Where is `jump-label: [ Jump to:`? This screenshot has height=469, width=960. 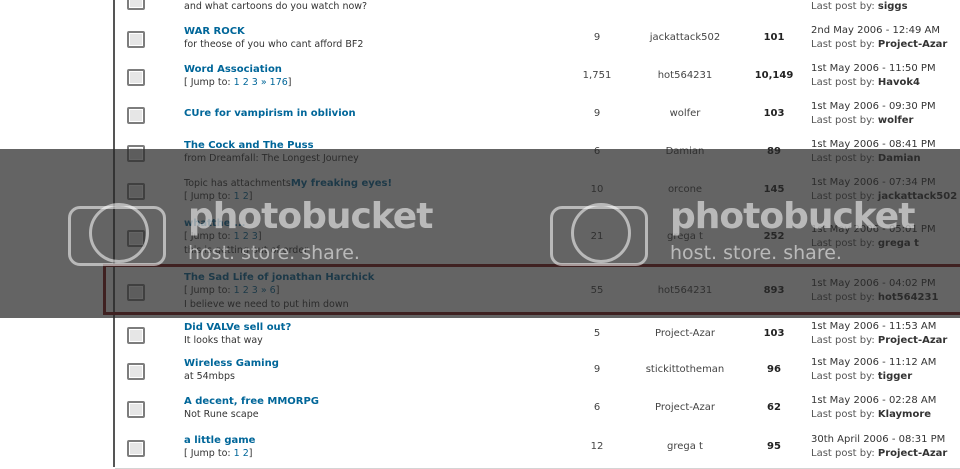 jump-label: [ Jump to: is located at coordinates (209, 453).